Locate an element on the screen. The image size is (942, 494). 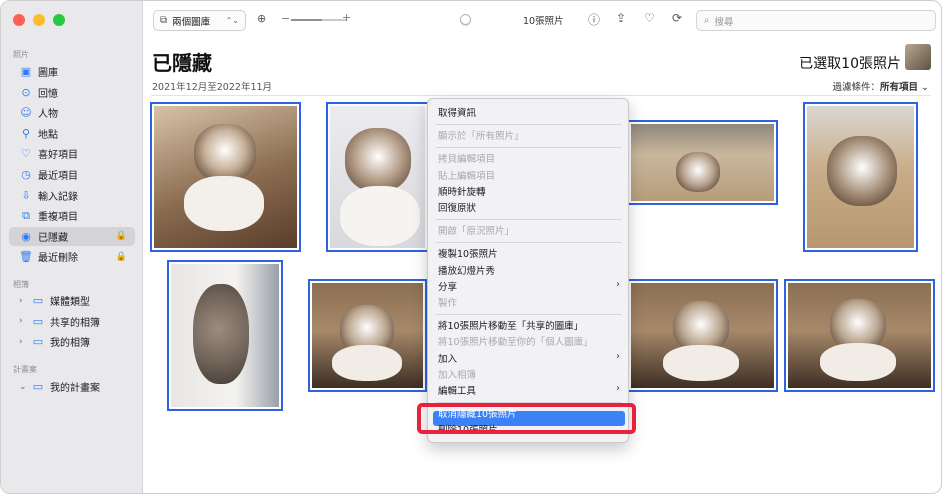
sidebar-item-label: 已隱藏 is located at coordinates (53, 238).